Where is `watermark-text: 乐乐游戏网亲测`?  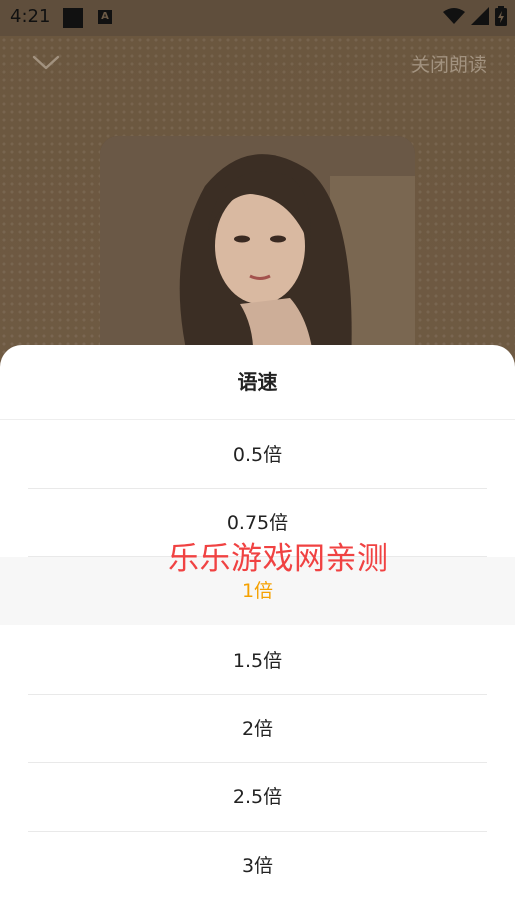 watermark-text: 乐乐游戏网亲测 is located at coordinates (278, 559).